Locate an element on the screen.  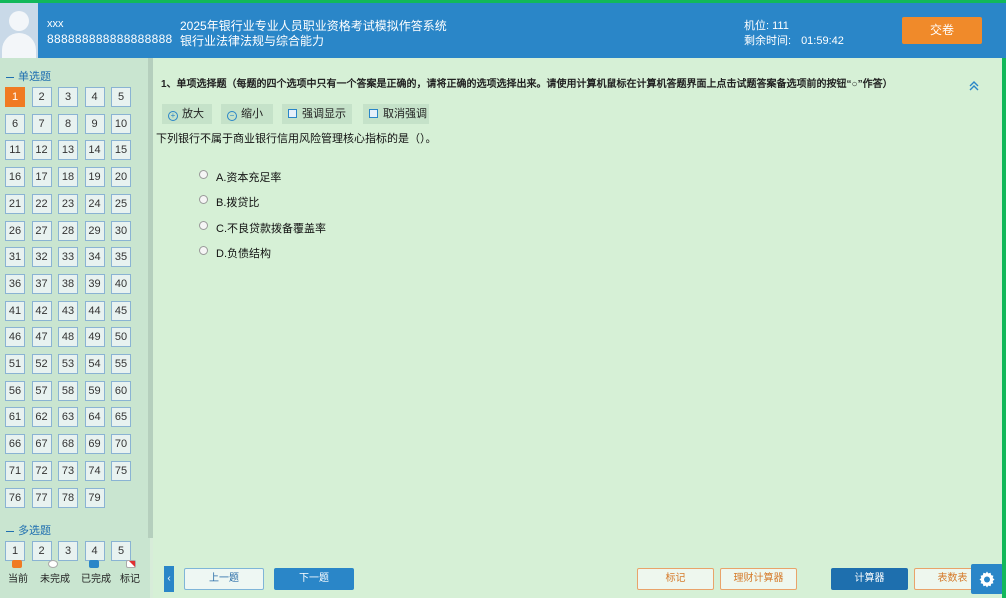
single-question-26: 26 is located at coordinates (15, 230).